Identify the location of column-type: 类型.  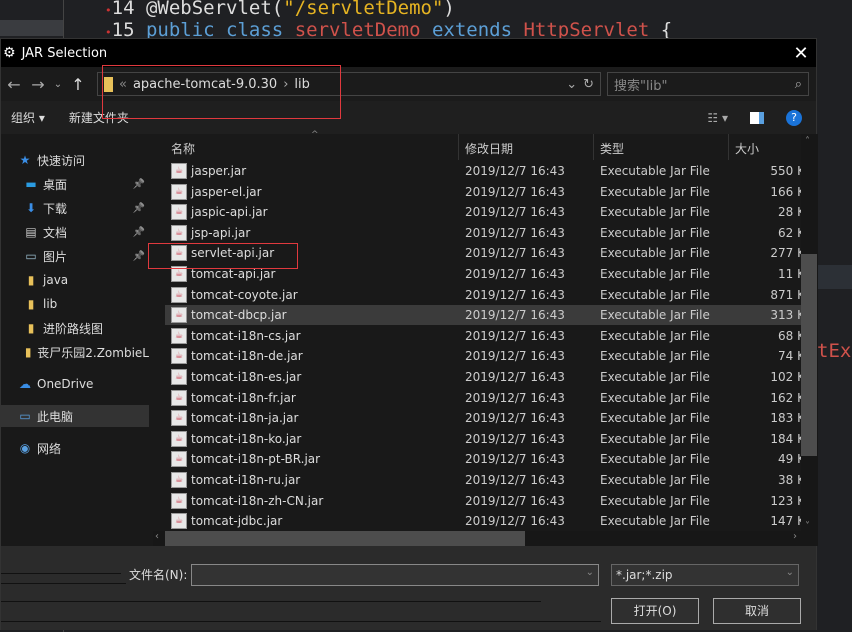
(612, 148).